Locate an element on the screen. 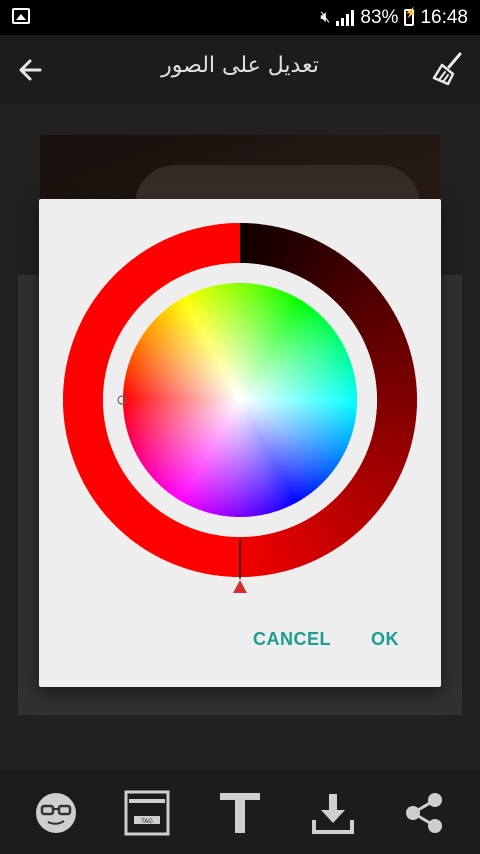  download-icon is located at coordinates (333, 814).